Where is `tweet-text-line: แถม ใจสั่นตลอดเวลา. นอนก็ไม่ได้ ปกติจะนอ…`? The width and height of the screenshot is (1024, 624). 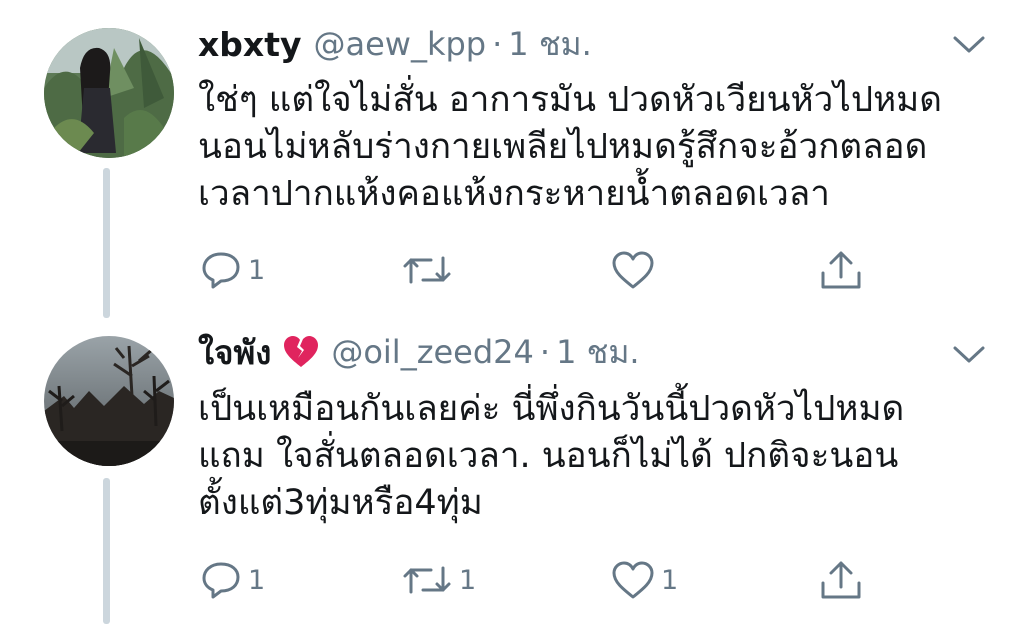 tweet-text-line: แถม ใจสั่นตลอดเวลา. นอนก็ไม่ได้ ปกติจะนอ… is located at coordinates (548, 456).